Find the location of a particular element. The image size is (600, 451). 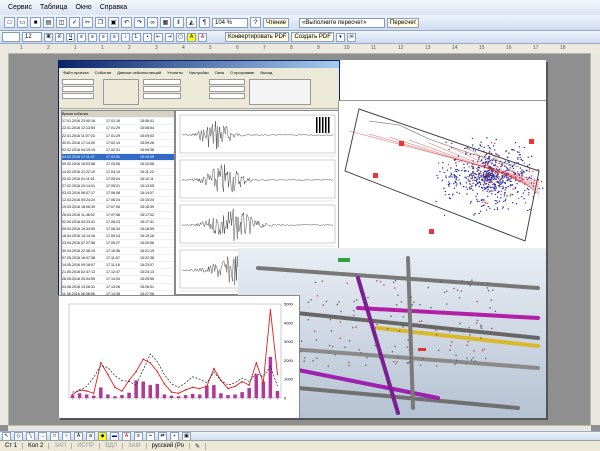

help-icon: ? is located at coordinates (255, 22).